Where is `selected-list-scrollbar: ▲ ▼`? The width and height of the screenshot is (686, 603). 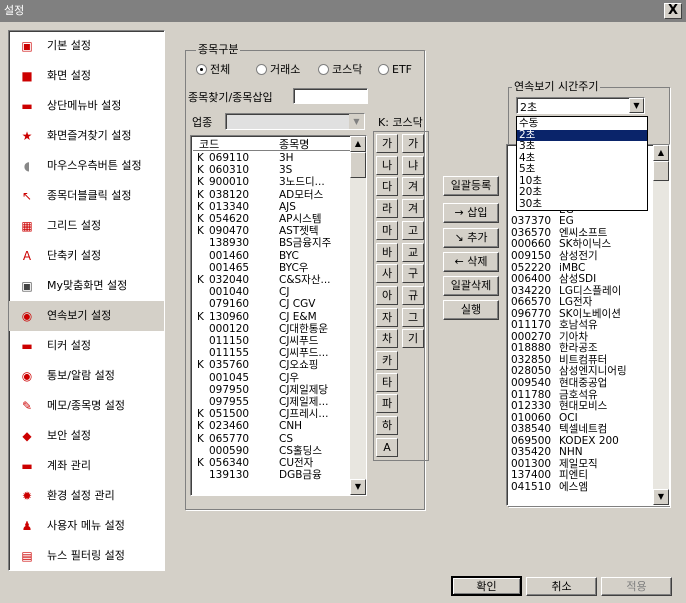
selected-list-scrollbar: ▲ ▼ is located at coordinates (661, 325).